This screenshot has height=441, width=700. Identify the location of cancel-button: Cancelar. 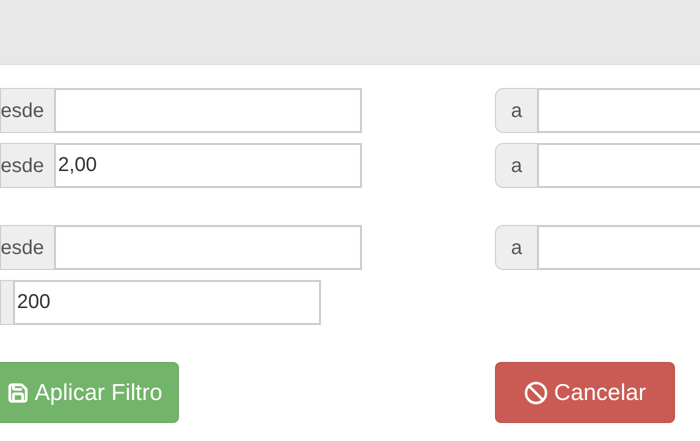
(585, 392).